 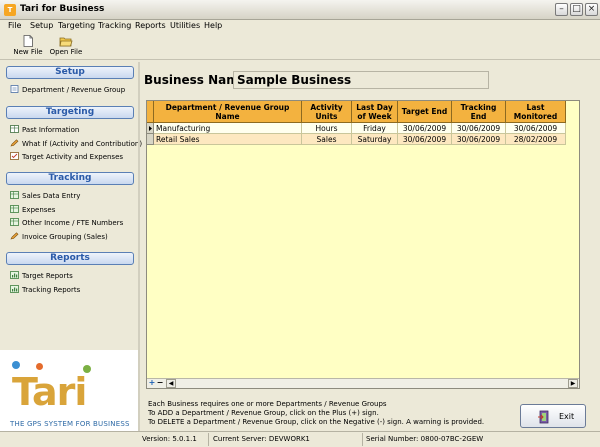 I want to click on sidebar-item-sales-data-entry: Sales Data Entry, so click(x=45, y=196).